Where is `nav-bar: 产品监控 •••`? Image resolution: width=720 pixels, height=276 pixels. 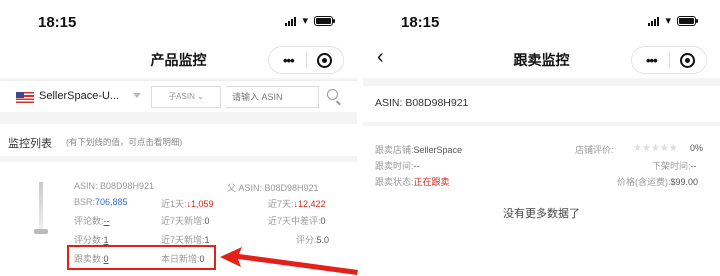 nav-bar: 产品监控 ••• is located at coordinates (178, 59).